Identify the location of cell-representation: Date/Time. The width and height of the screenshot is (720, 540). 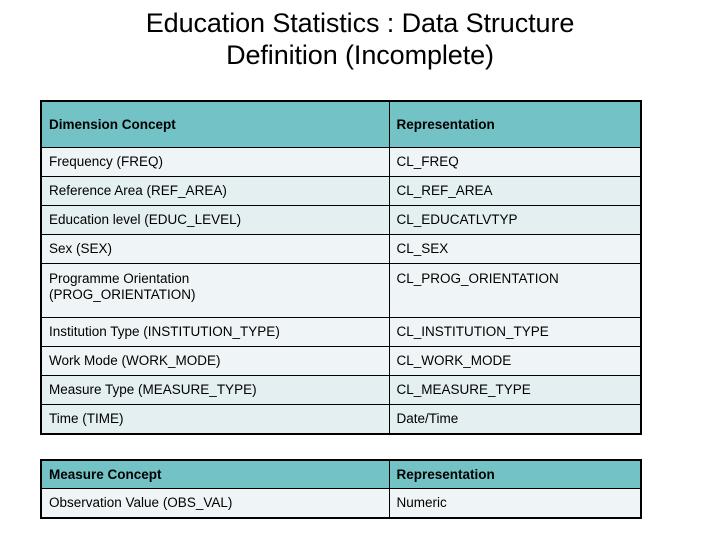
(515, 419).